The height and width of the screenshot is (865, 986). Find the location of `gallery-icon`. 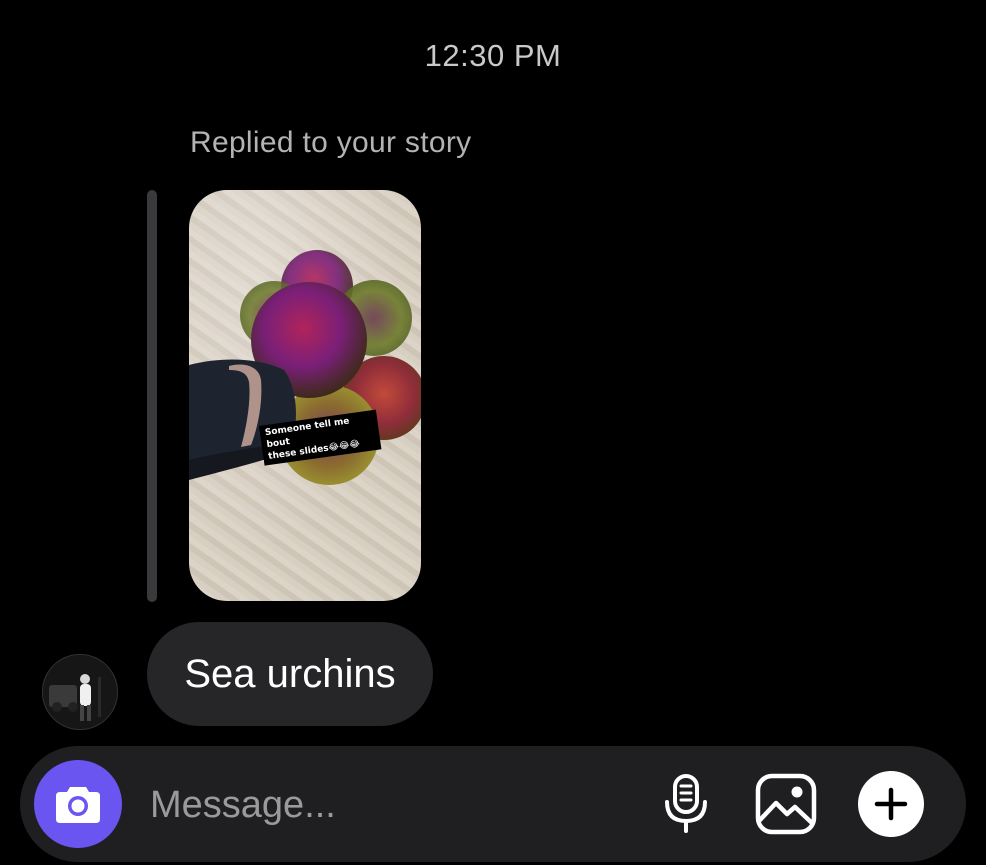

gallery-icon is located at coordinates (786, 804).